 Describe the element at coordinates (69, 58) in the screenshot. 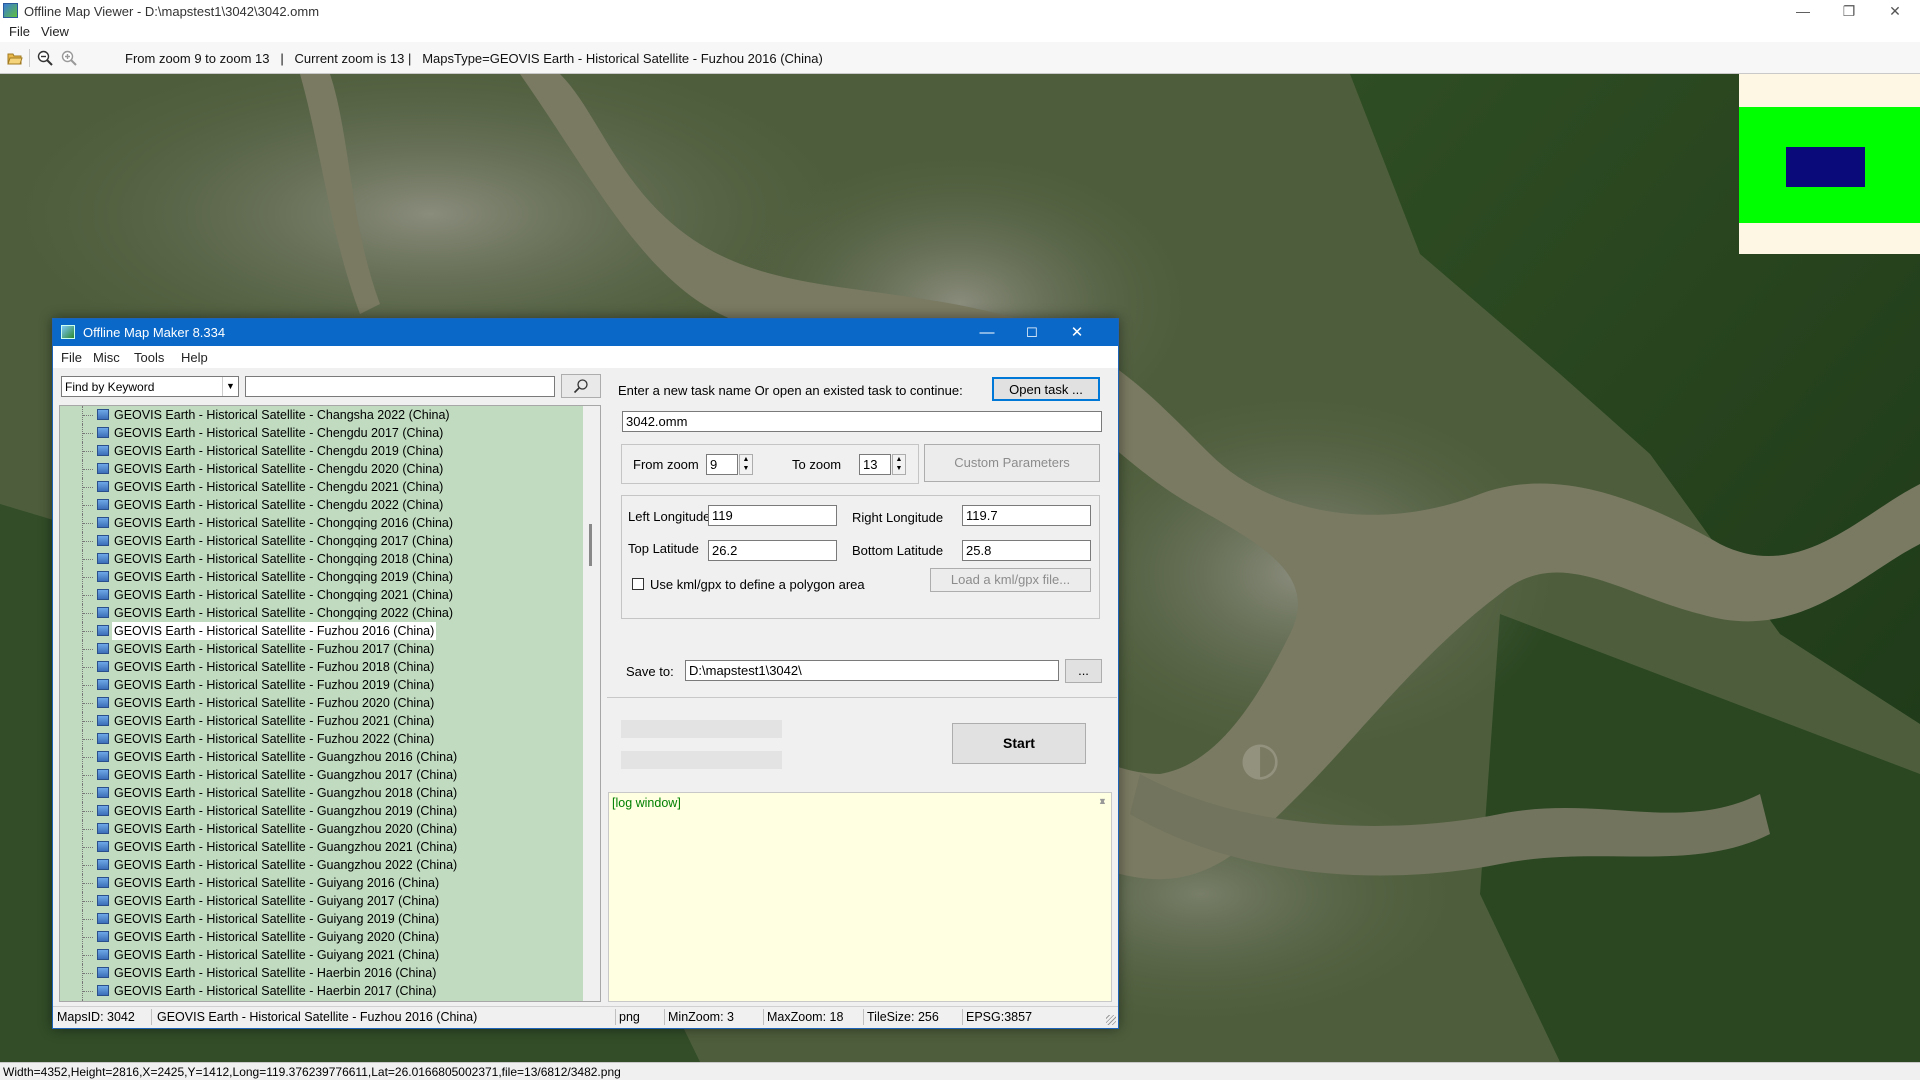

I see `zoom-in-icon` at that location.